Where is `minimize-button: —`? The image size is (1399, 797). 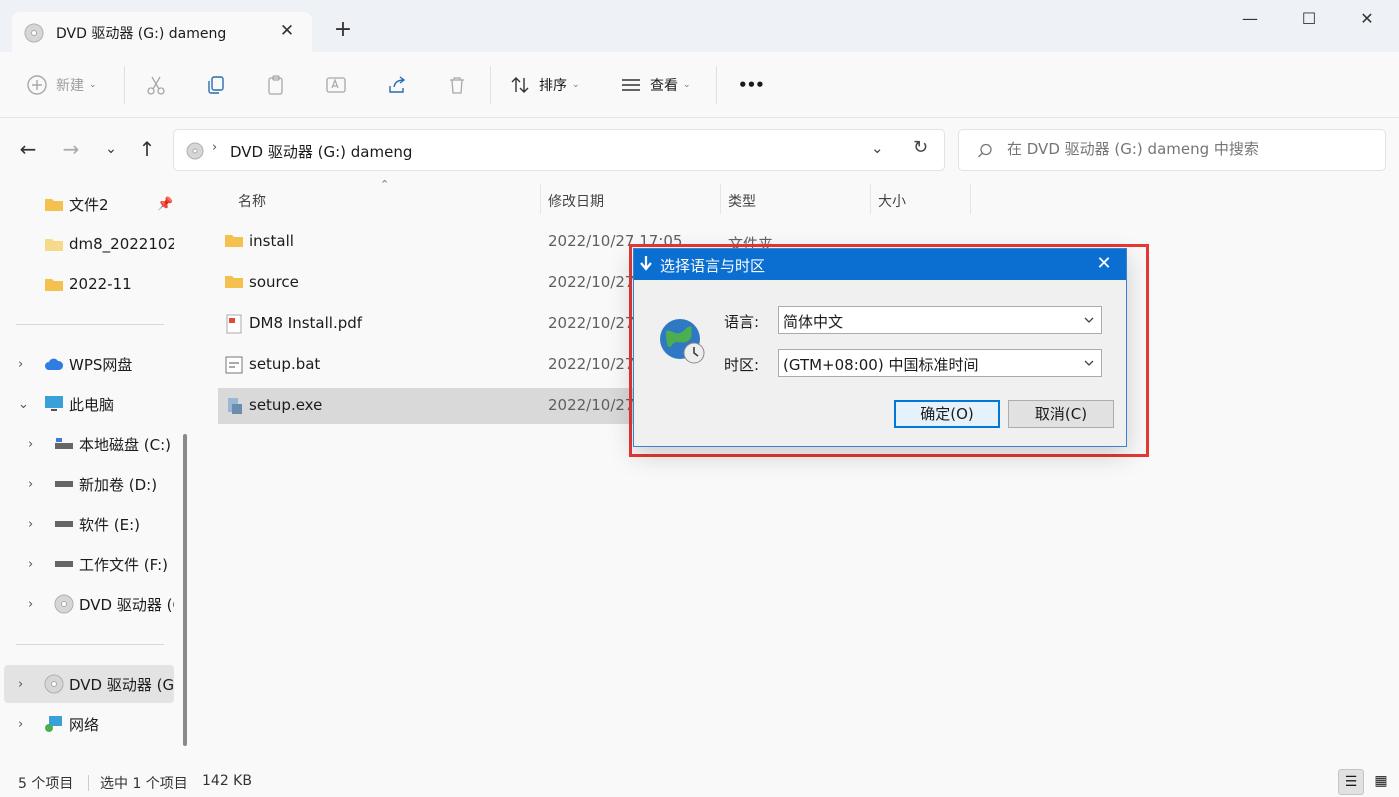
minimize-button: — is located at coordinates (1250, 20).